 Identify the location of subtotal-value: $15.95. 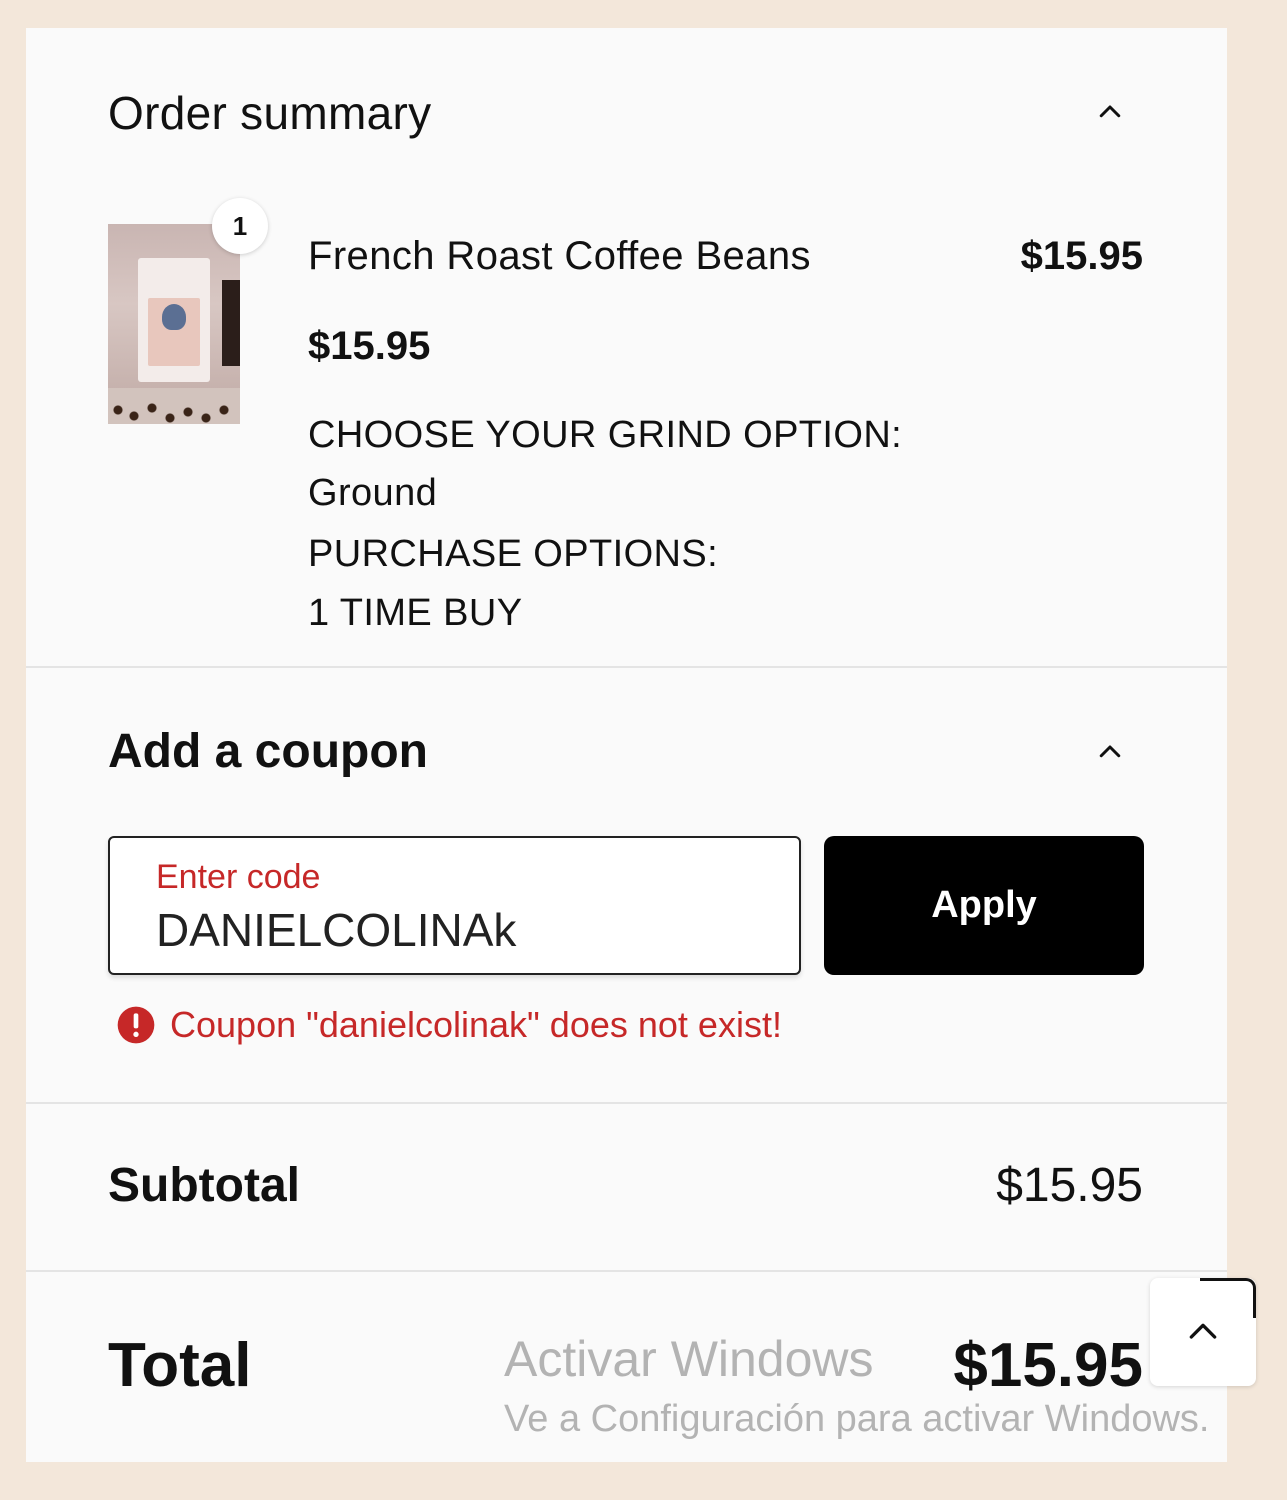
(1069, 1185).